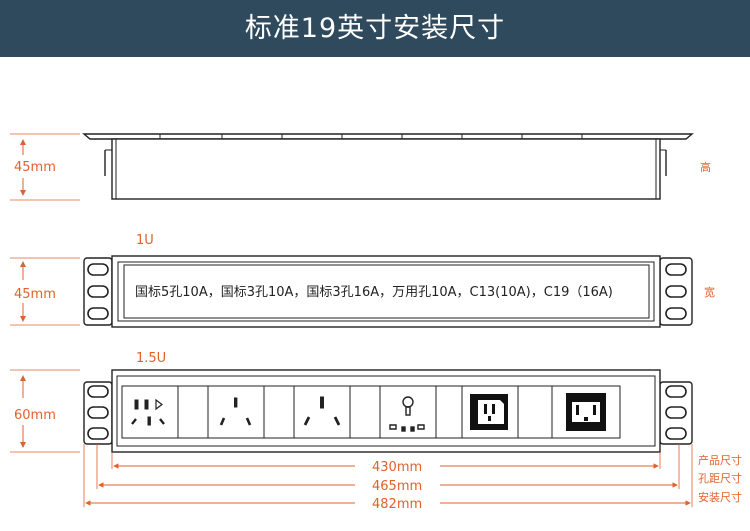 The height and width of the screenshot is (531, 750). What do you see at coordinates (412, 478) in the screenshot?
I see `width-dimensions: 430mm 465mm 482mm 产品尺寸 孔距尺寸 安装尺寸` at bounding box center [412, 478].